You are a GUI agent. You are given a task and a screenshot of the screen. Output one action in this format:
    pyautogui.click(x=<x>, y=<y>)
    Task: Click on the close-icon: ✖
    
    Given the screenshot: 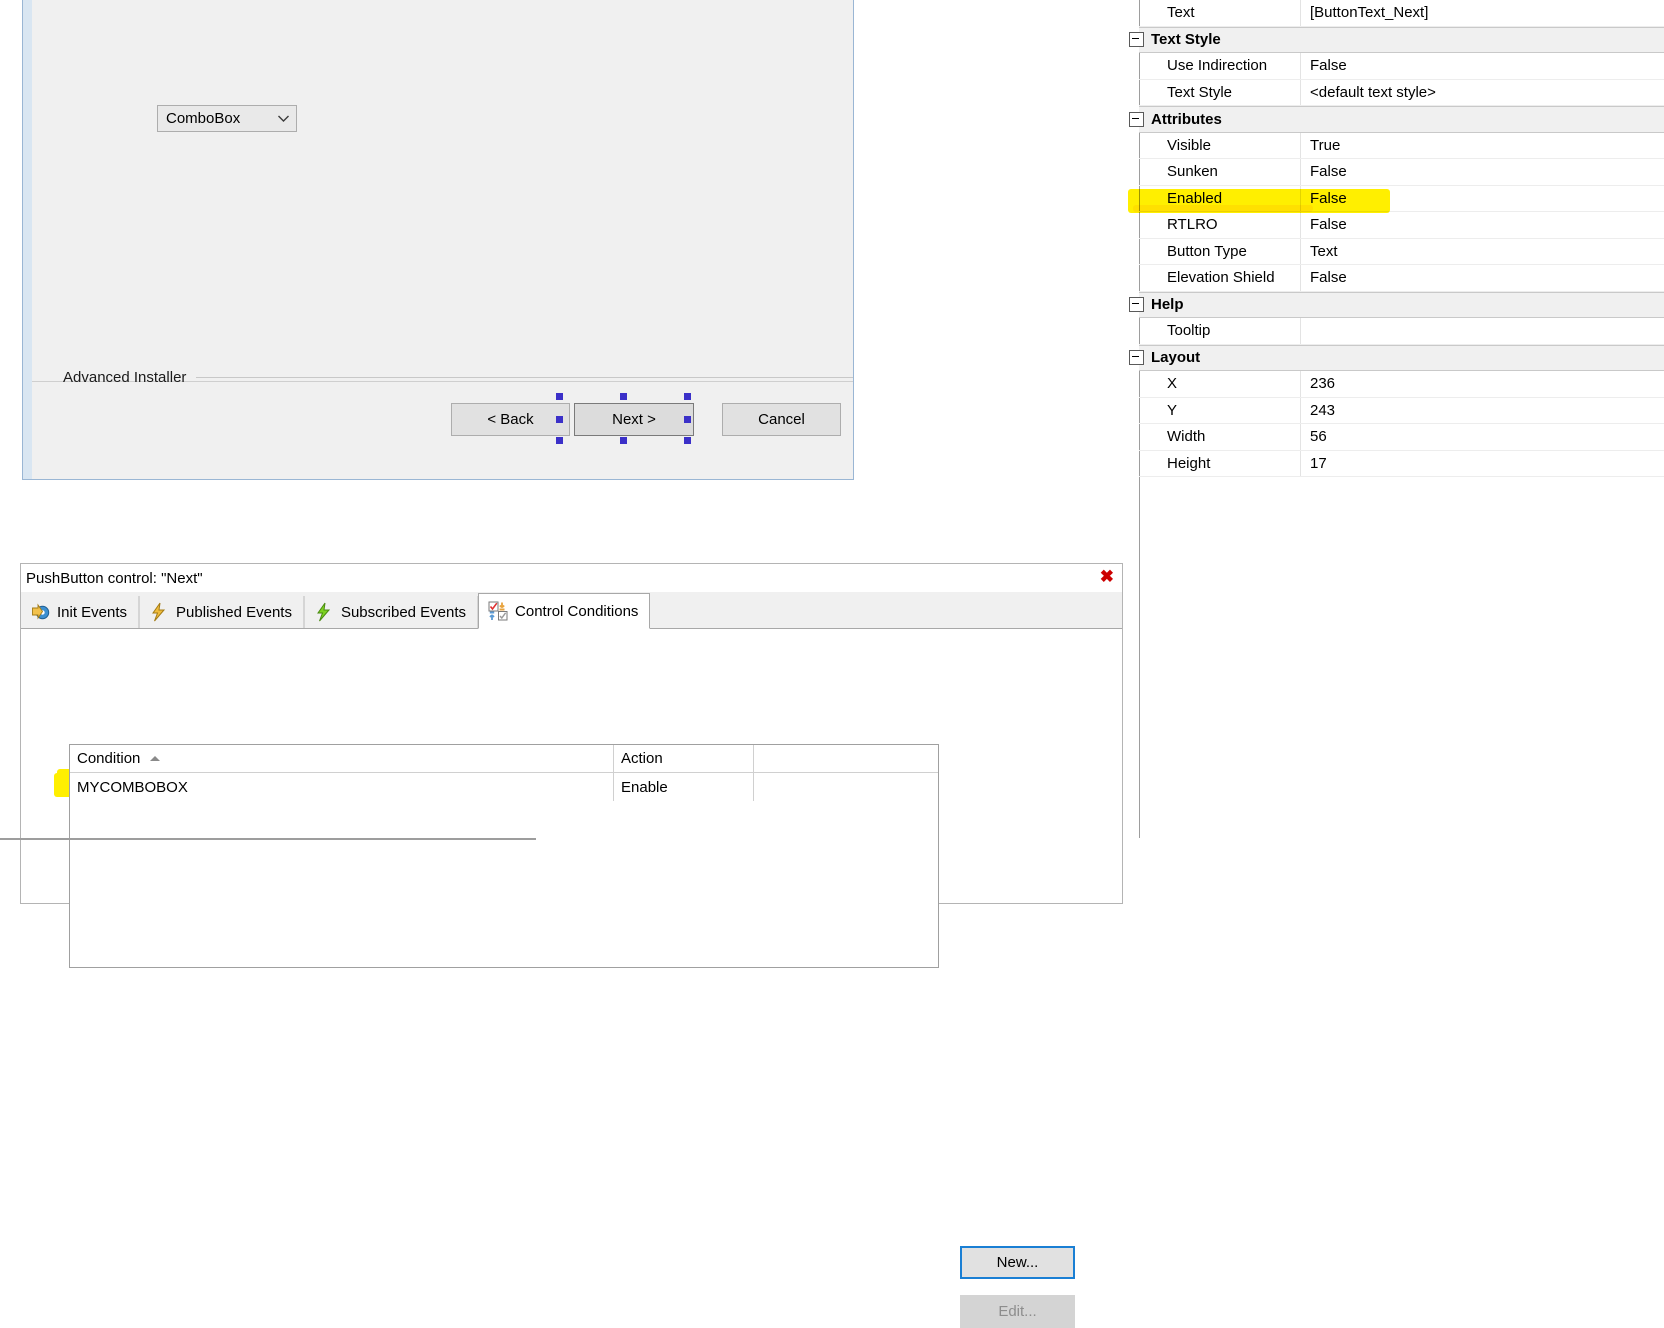 What is the action you would take?
    pyautogui.click(x=1107, y=577)
    